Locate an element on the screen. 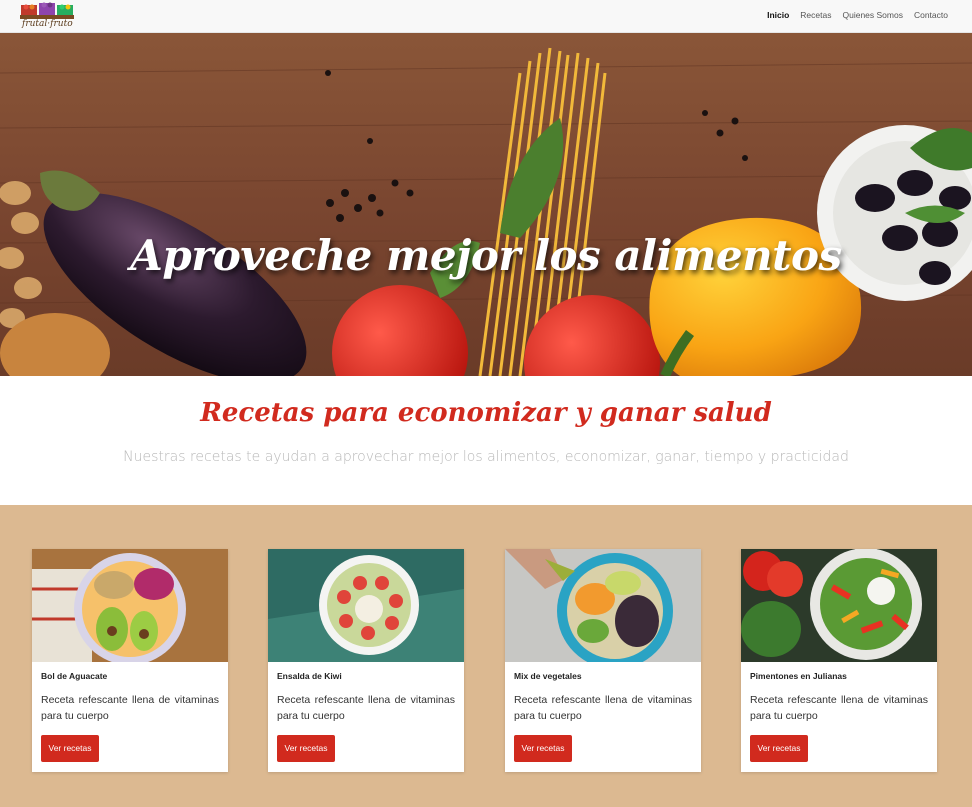 The image size is (972, 807). nav-item-quienes-somos: Quienes Somos is located at coordinates (872, 15).